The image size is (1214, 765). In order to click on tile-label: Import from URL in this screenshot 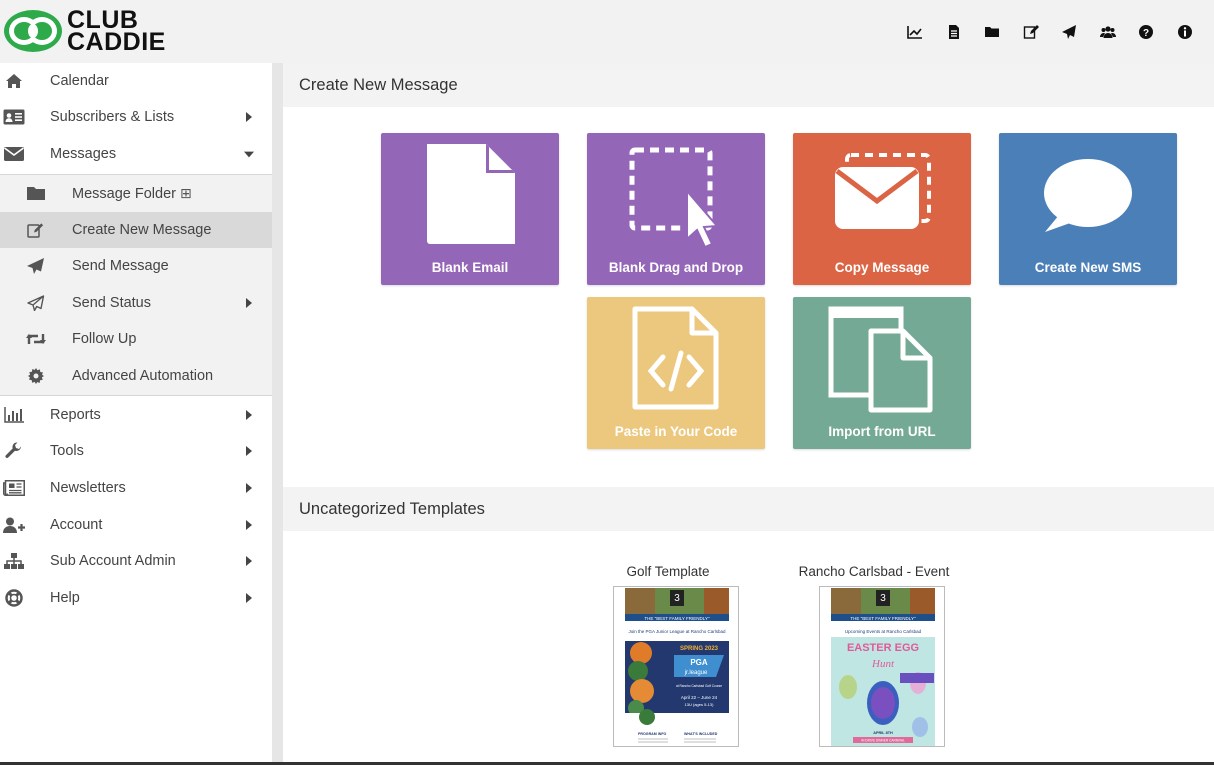, I will do `click(882, 431)`.